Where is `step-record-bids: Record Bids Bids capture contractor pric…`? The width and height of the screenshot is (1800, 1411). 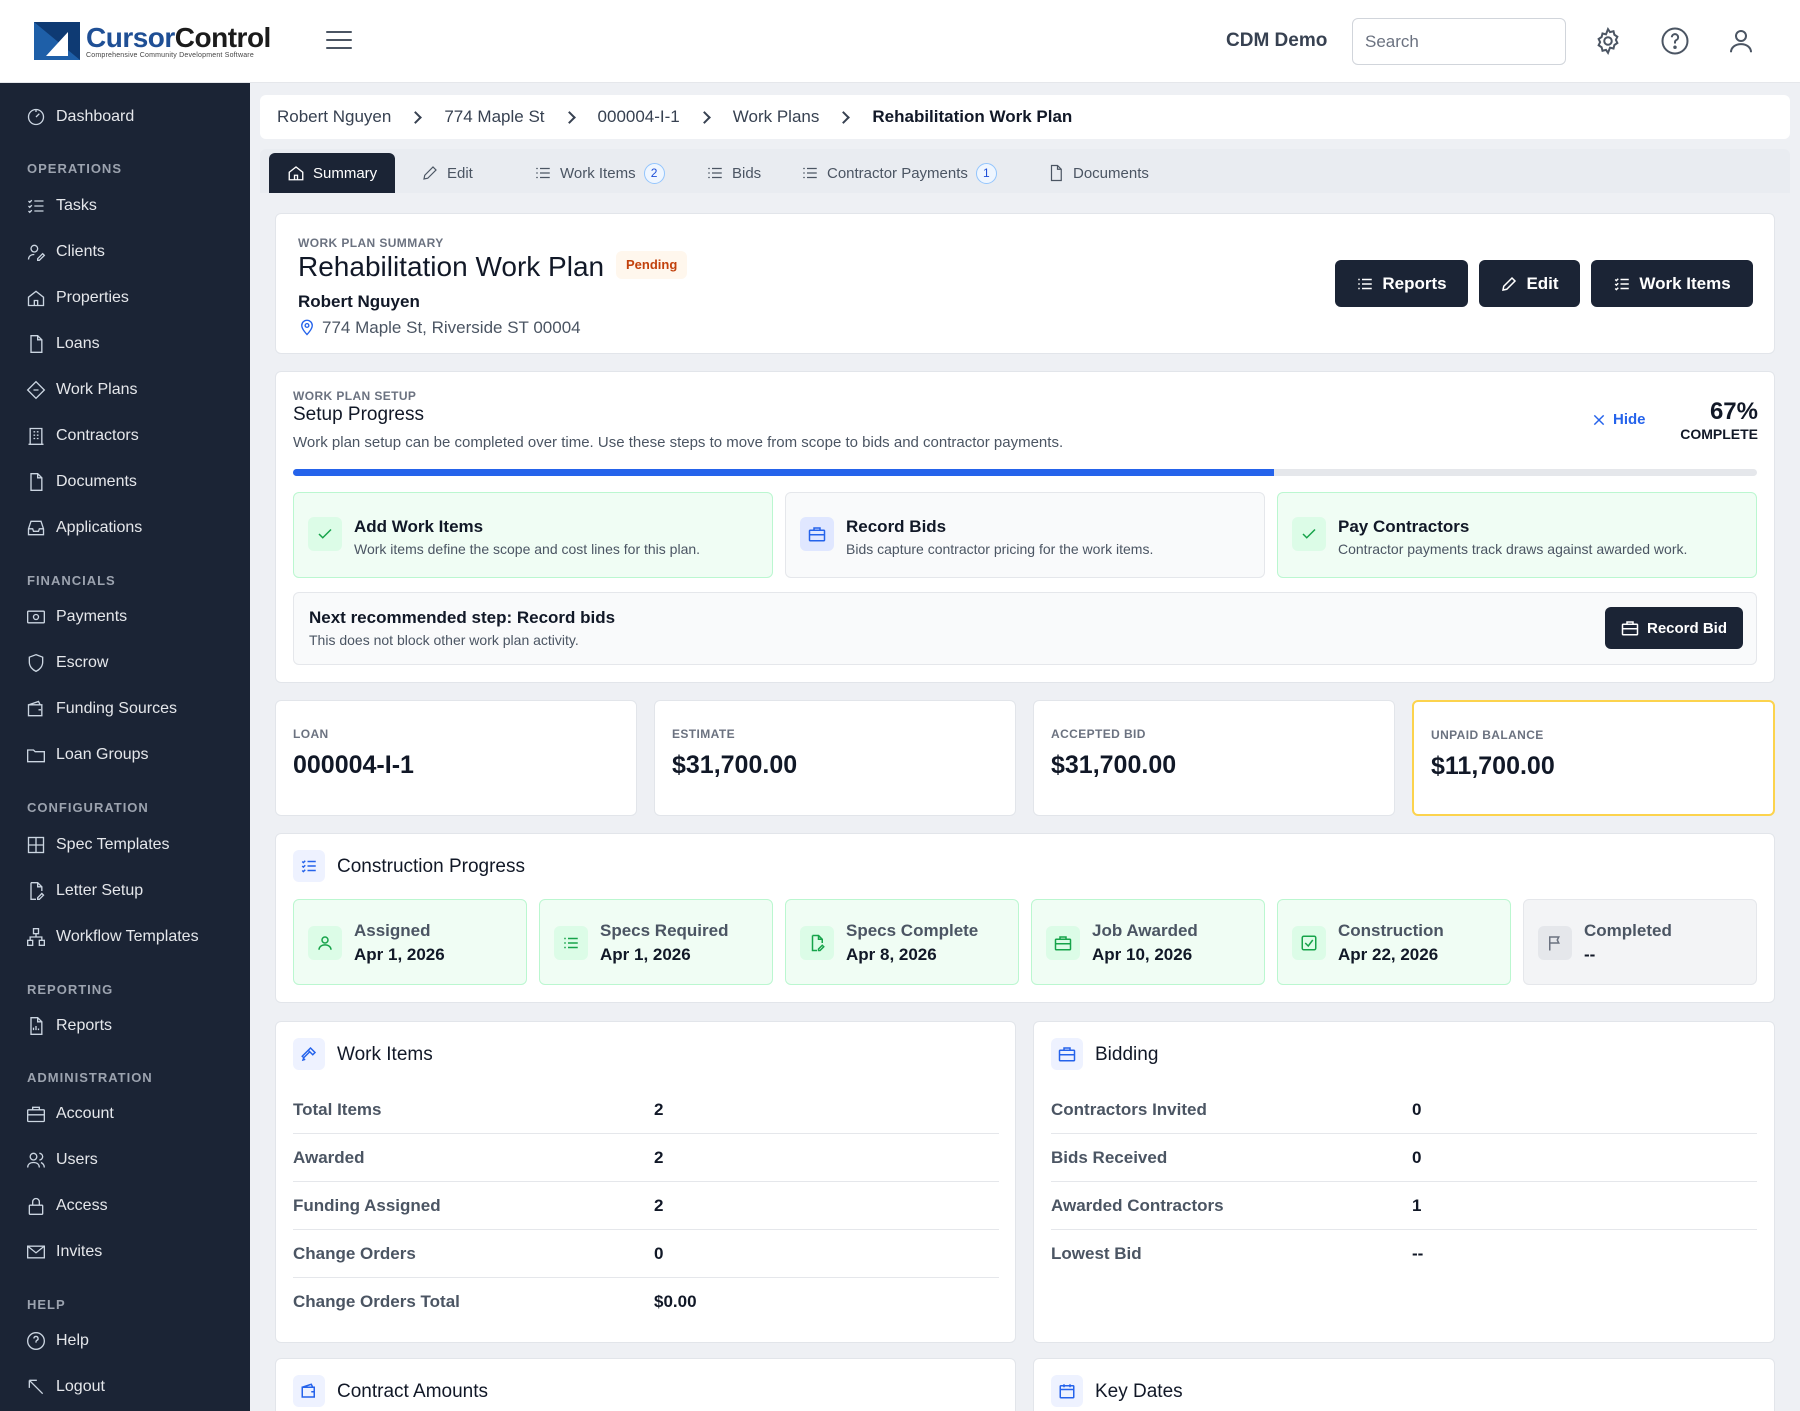
step-record-bids: Record Bids Bids capture contractor pric… is located at coordinates (1025, 535).